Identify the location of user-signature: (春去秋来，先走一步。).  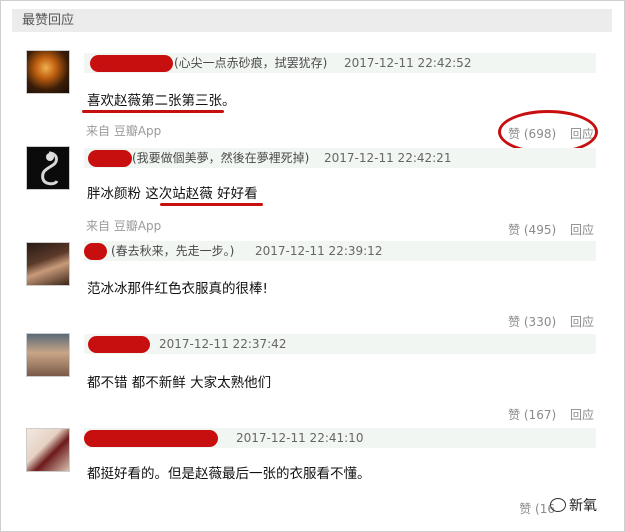
(173, 251).